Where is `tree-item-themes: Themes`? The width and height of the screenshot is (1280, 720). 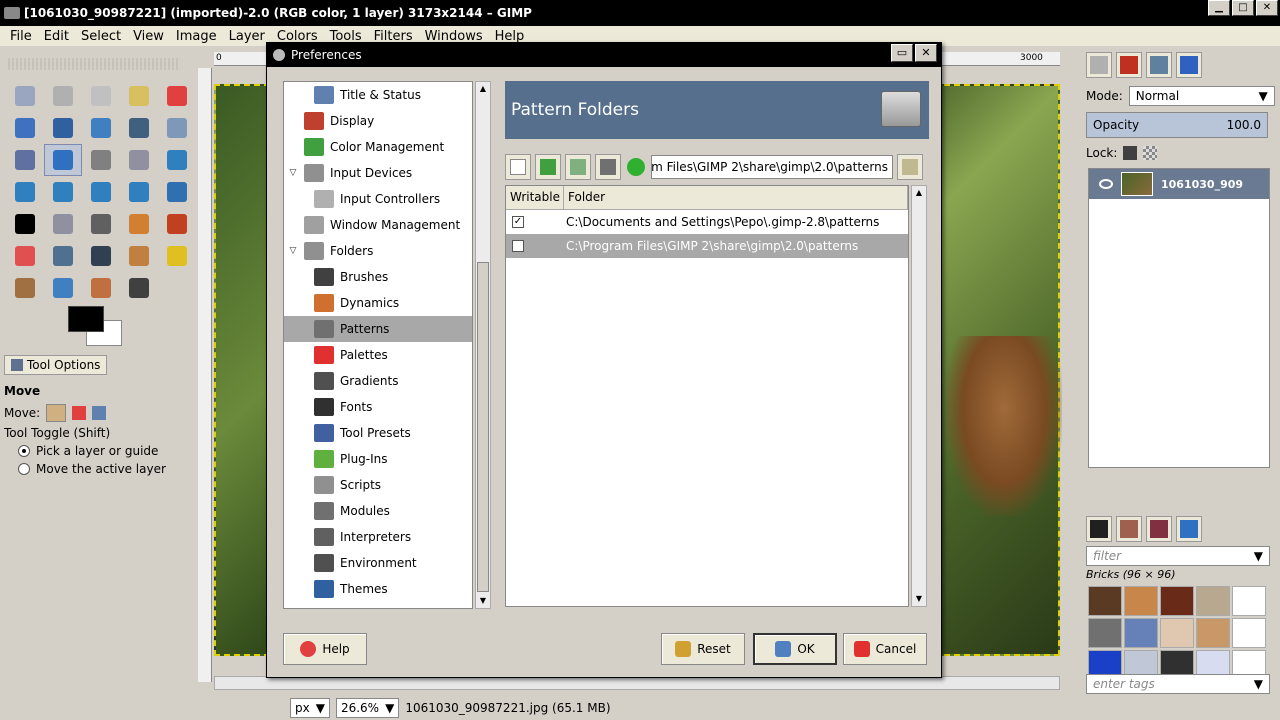 tree-item-themes: Themes is located at coordinates (378, 589).